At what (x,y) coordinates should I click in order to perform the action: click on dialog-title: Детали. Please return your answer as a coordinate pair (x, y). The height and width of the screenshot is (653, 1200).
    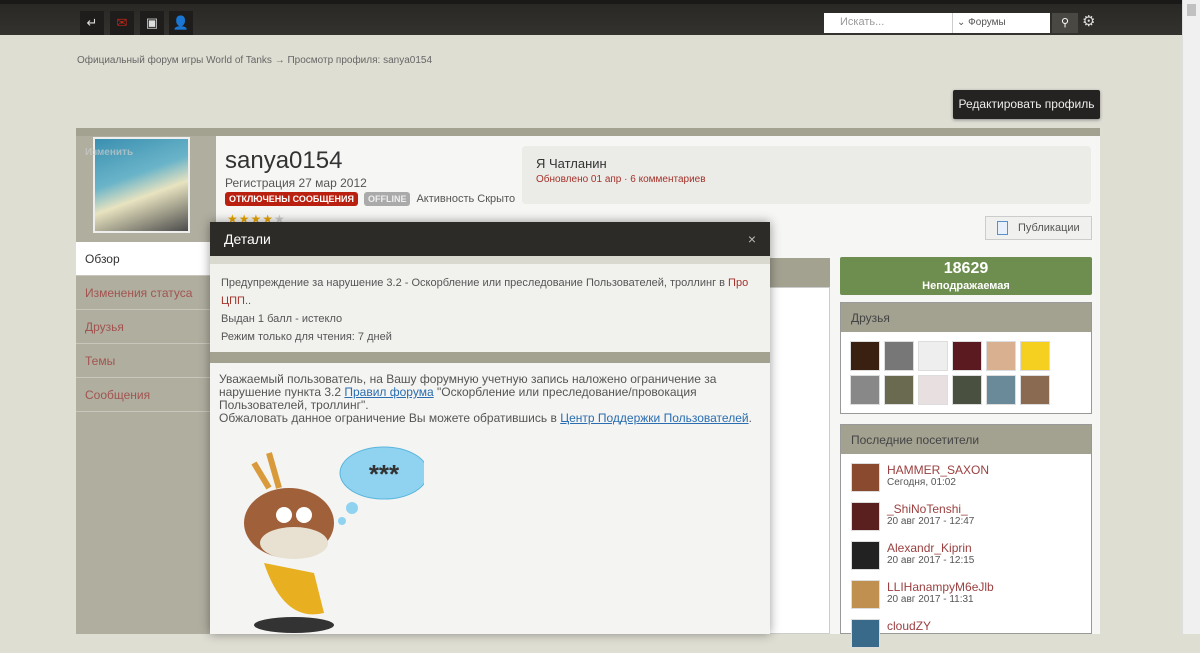
    Looking at the image, I should click on (247, 239).